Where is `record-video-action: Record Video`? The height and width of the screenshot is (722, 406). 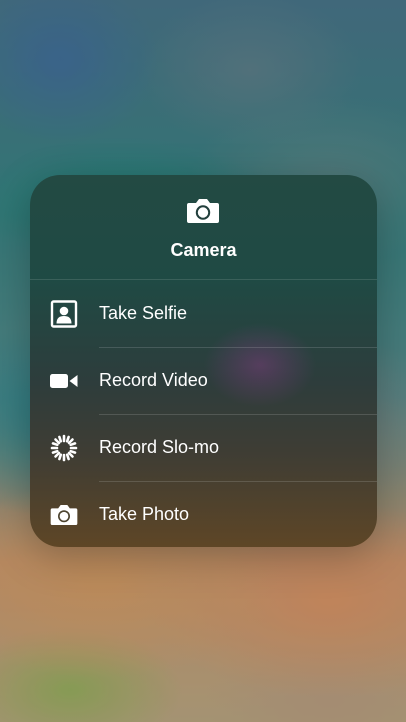 record-video-action: Record Video is located at coordinates (203, 380).